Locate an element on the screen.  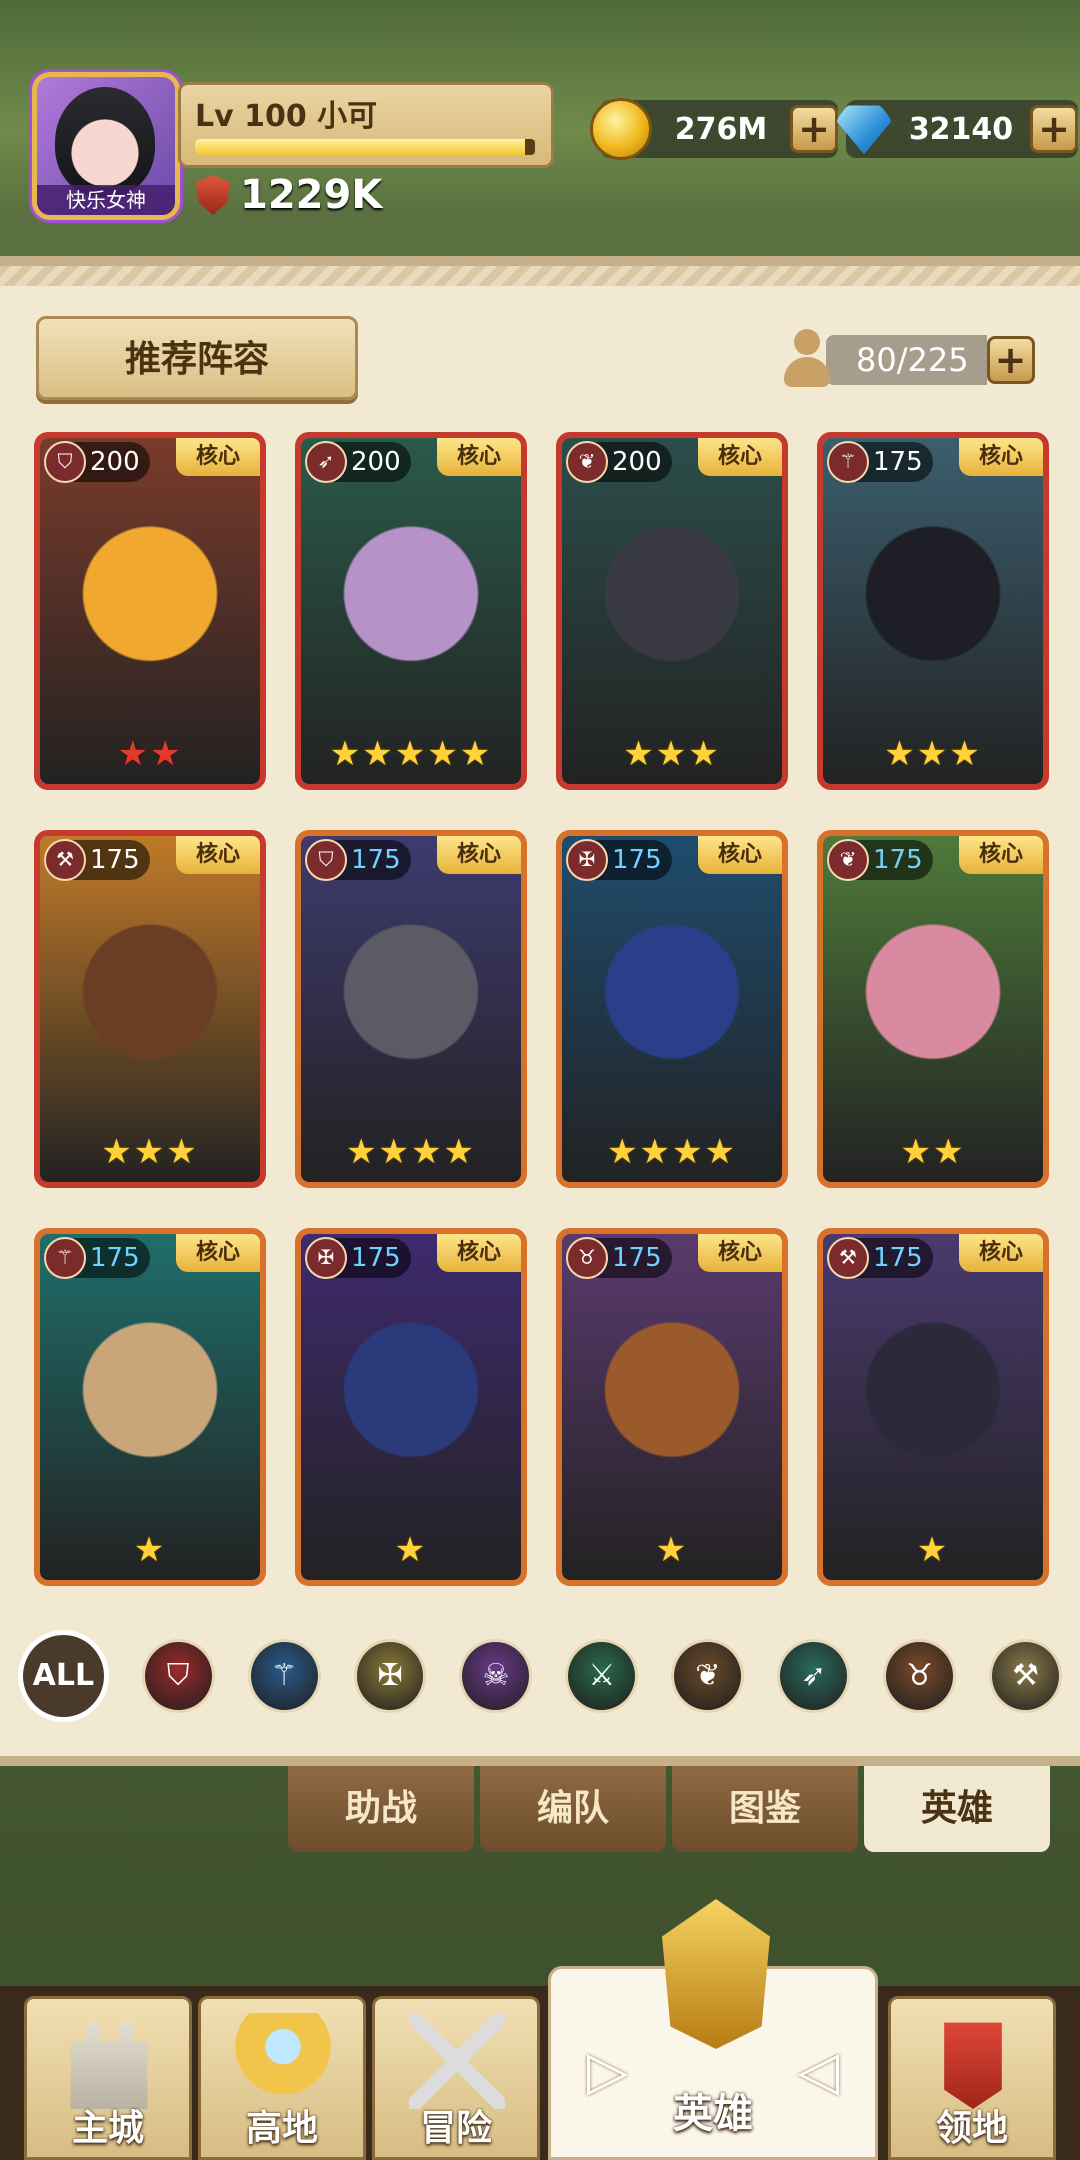
nav-adventure: 冒险 is located at coordinates (456, 2078).